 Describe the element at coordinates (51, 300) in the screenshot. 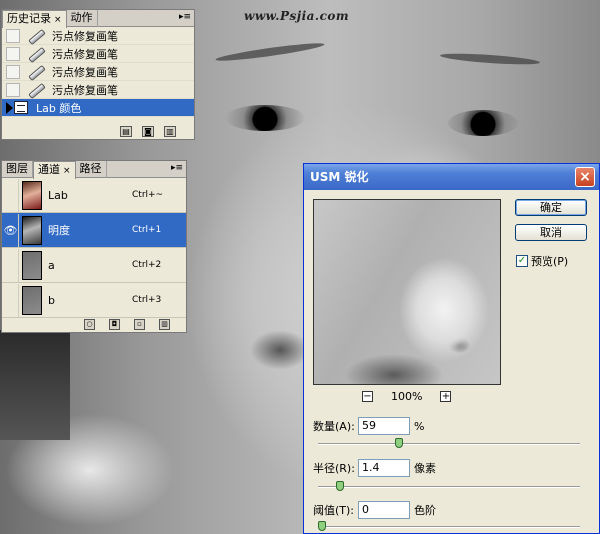

I see `channel-name: b` at that location.